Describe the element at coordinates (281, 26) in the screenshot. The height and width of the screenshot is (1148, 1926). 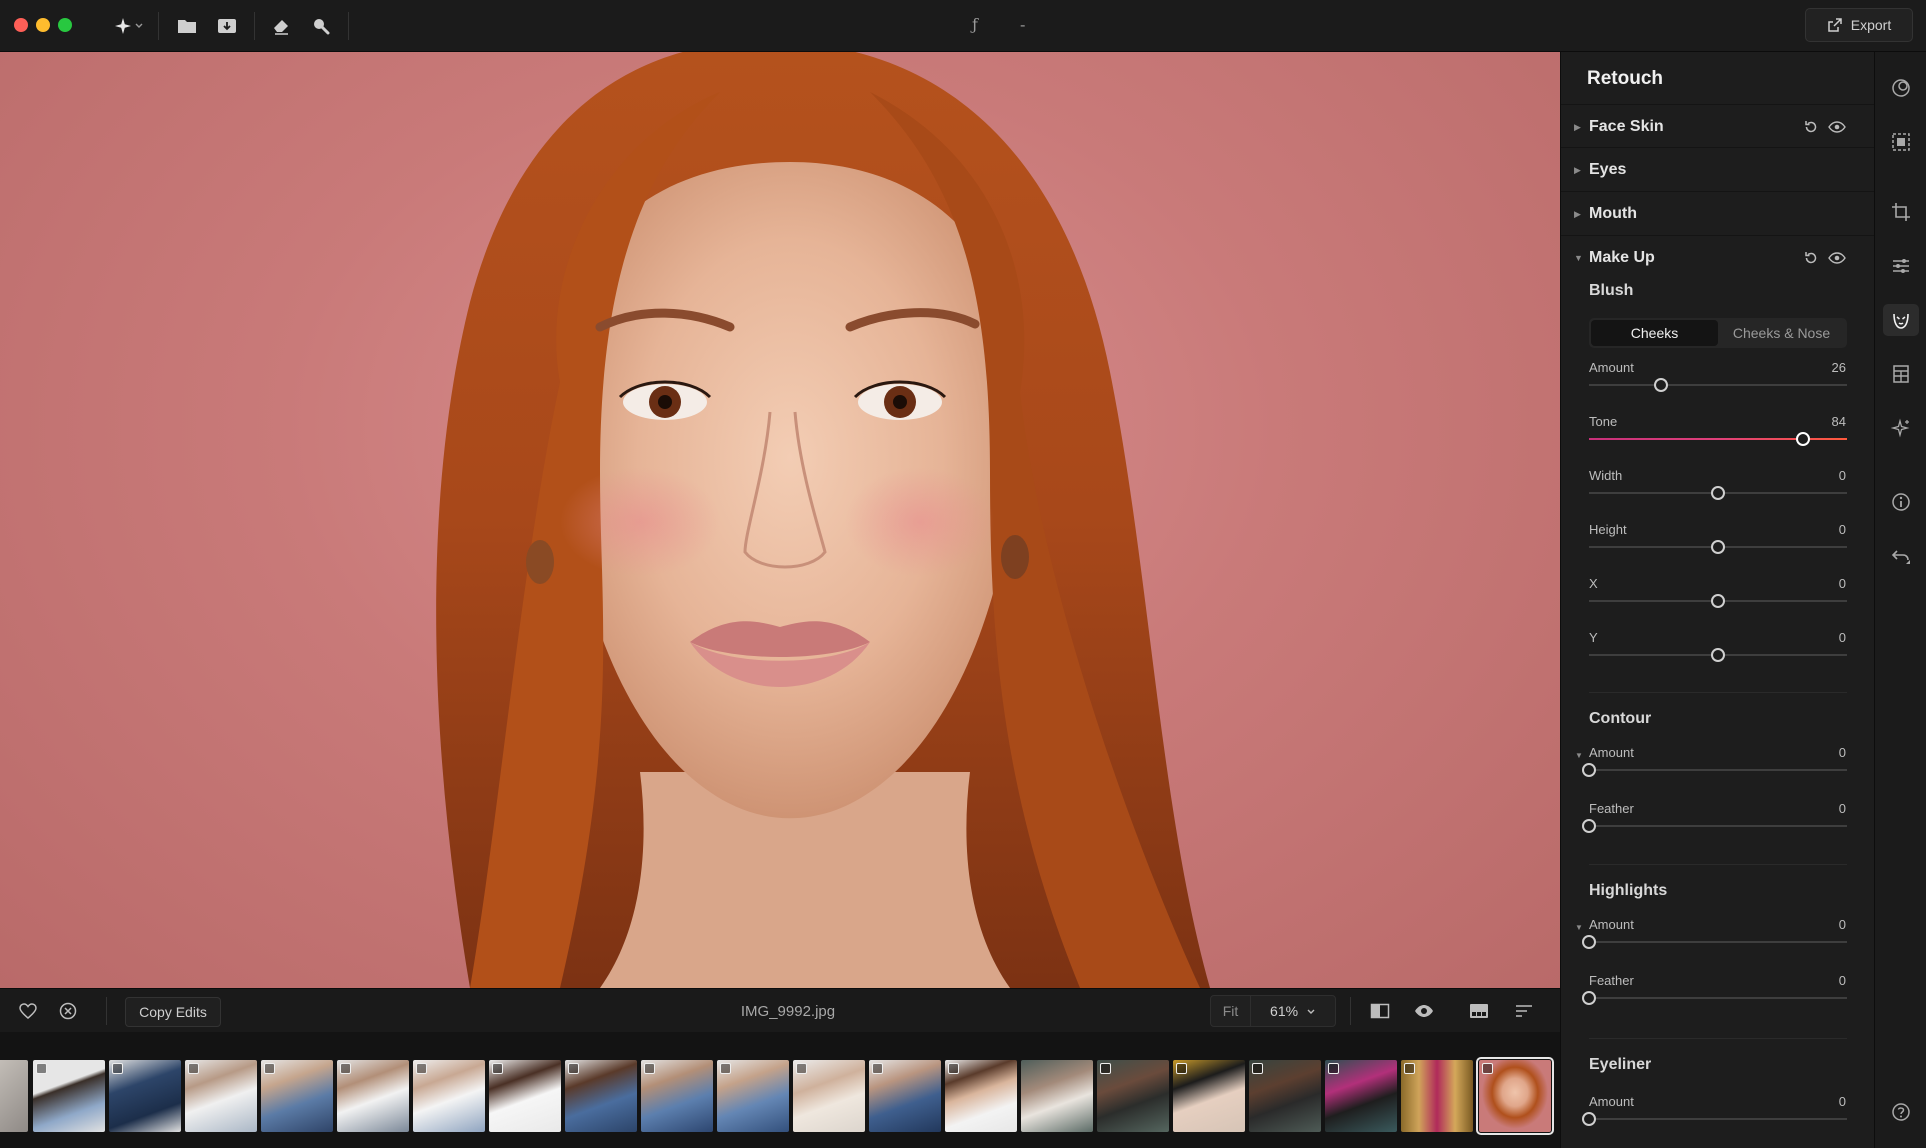
I see `eraser-tool-button` at that location.